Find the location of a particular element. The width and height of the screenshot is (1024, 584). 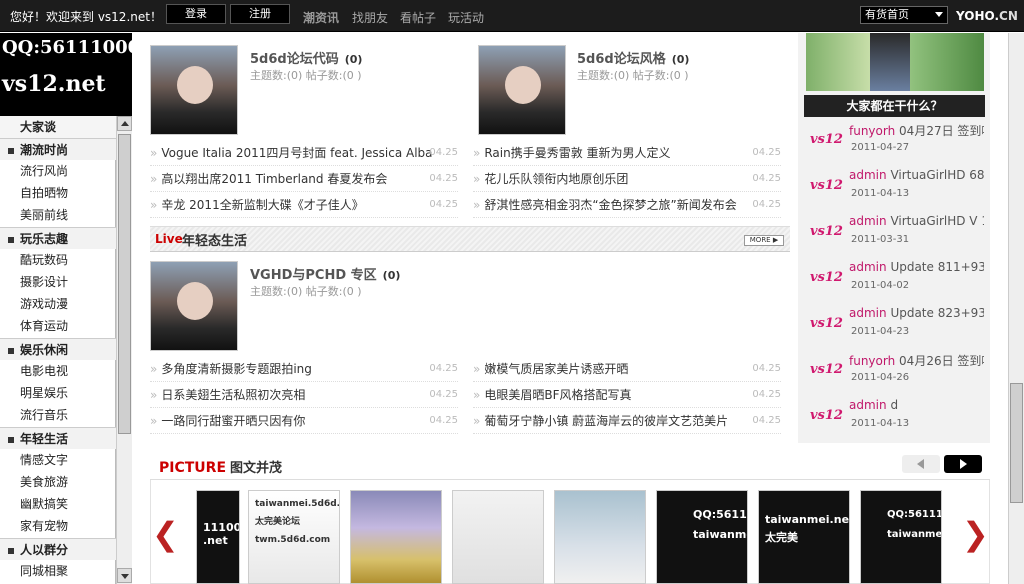

sidebar-item-talk: 大家谈 is located at coordinates (58, 127).